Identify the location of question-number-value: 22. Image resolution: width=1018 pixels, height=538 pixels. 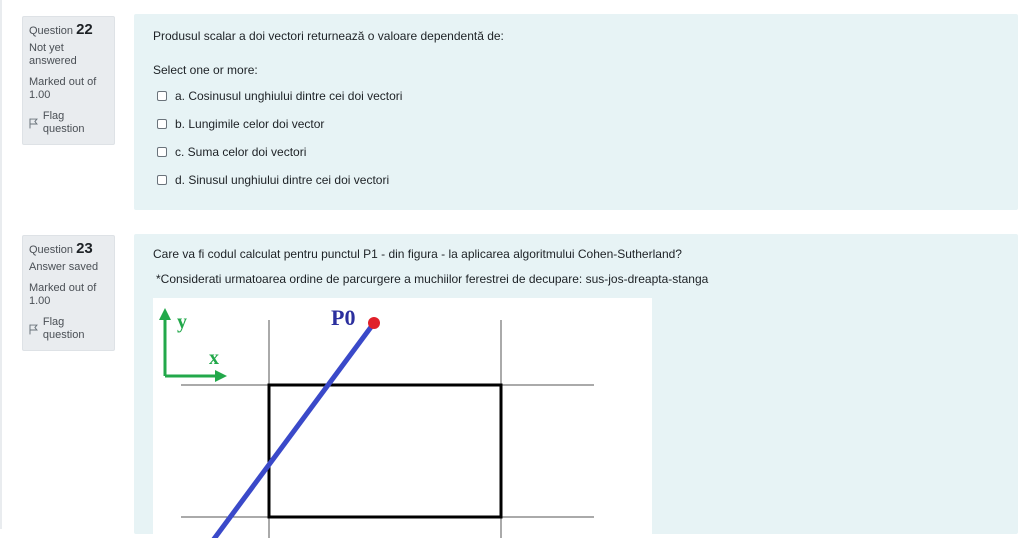
(84, 29).